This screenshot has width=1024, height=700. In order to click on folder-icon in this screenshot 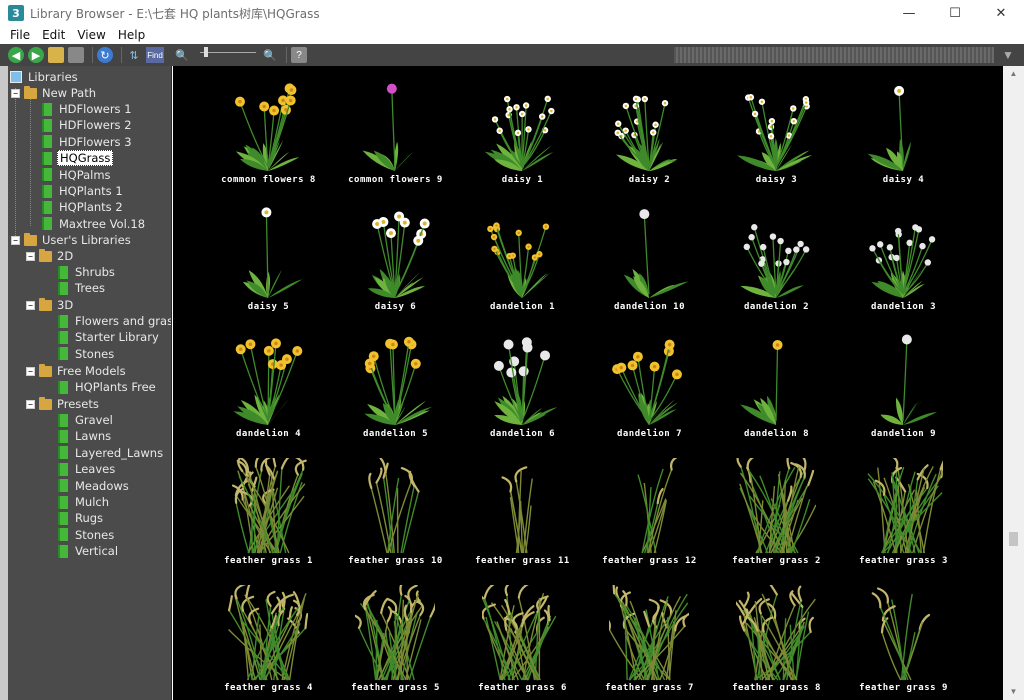, I will do `click(30, 239)`.